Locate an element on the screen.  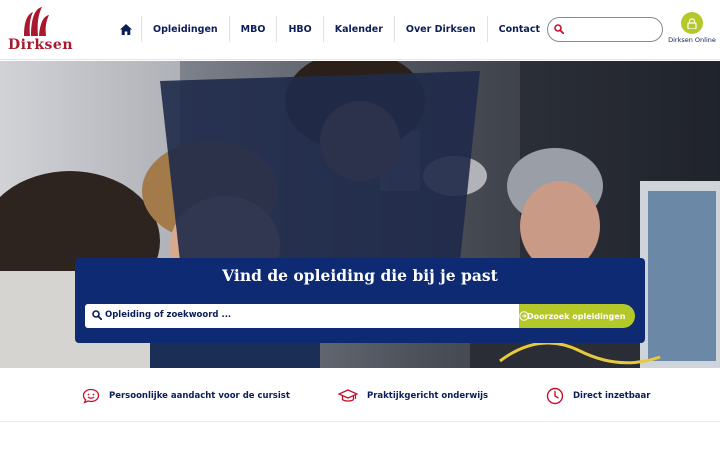
nav-opleidingen: Opleidingen is located at coordinates (186, 29).